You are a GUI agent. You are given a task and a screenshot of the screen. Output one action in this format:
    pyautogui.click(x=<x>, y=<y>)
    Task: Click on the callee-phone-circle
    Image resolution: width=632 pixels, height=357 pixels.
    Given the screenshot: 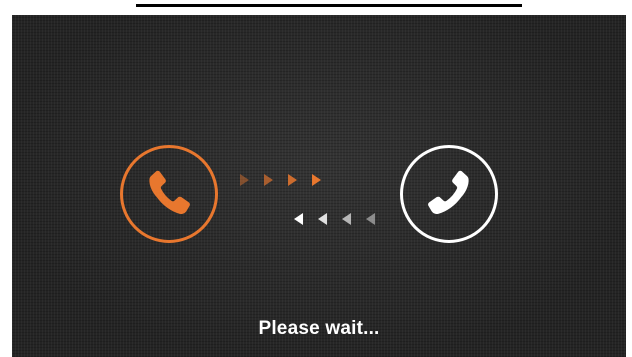 What is the action you would take?
    pyautogui.click(x=449, y=194)
    